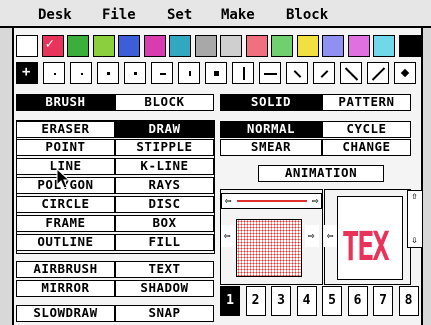 The height and width of the screenshot is (325, 431). I want to click on screen-button: 8, so click(408, 301).